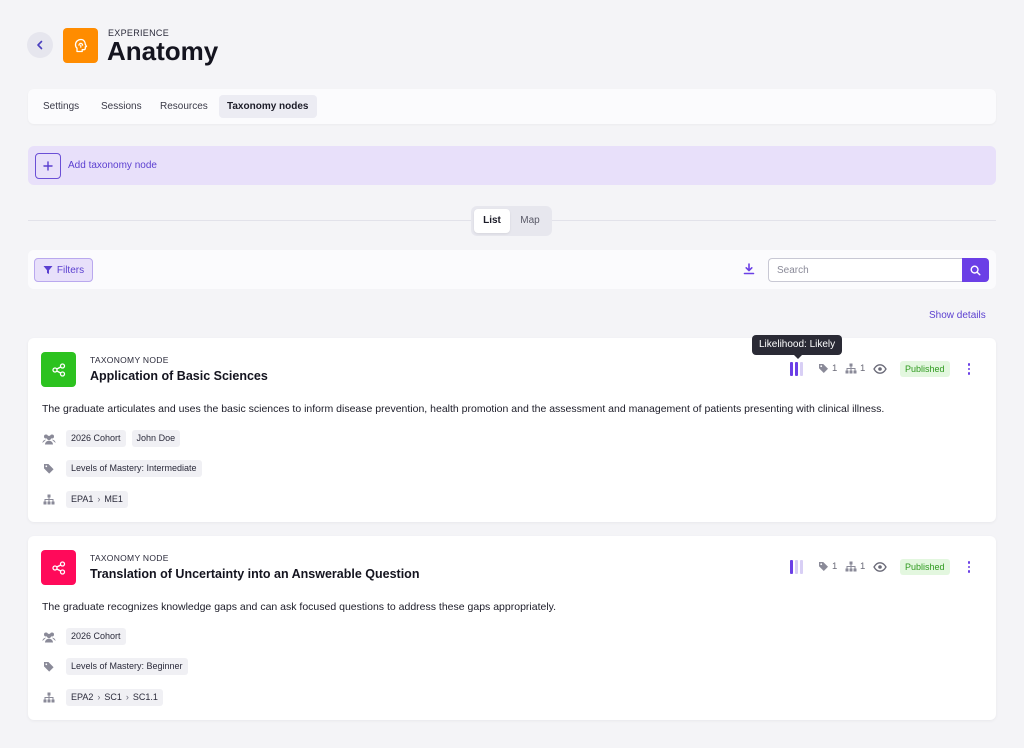  I want to click on path-breadcrumb: EPA1 › ME1, so click(97, 499).